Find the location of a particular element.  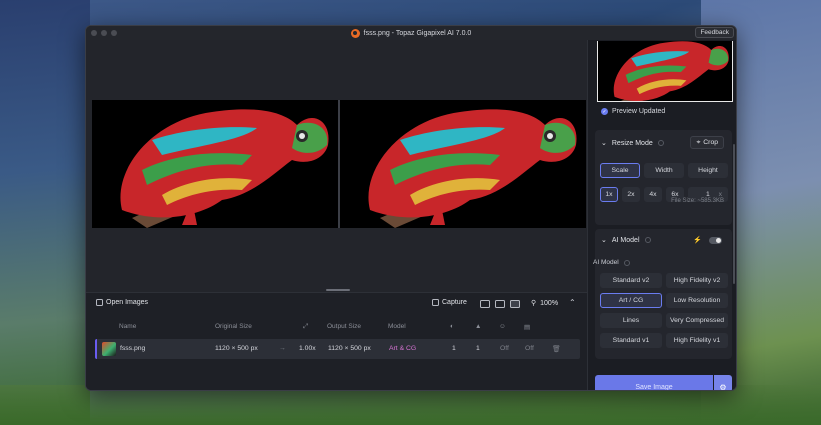

denoise-icon: ◐ is located at coordinates (452, 326).